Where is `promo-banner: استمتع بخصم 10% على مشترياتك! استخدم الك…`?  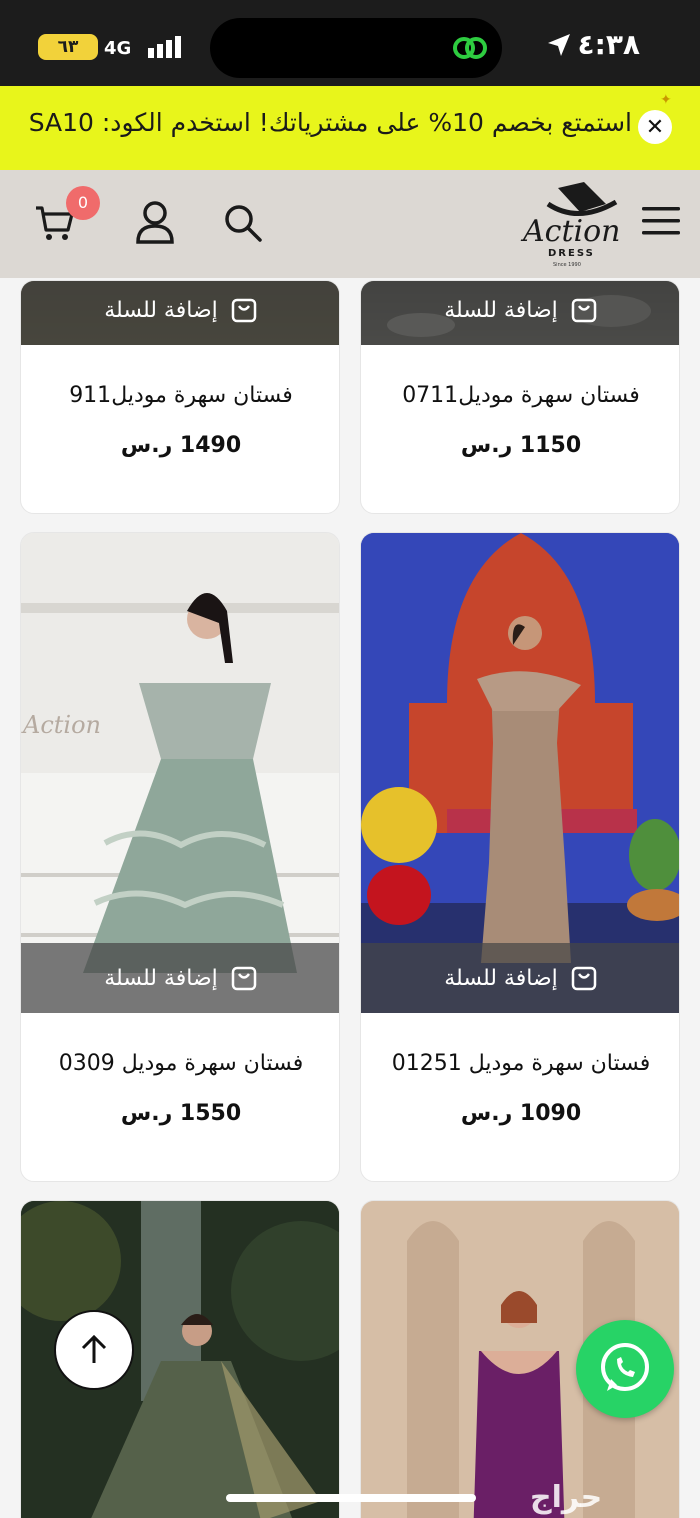
promo-banner: استمتع بخصم 10% على مشترياتك! استخدم الك… is located at coordinates (350, 128).